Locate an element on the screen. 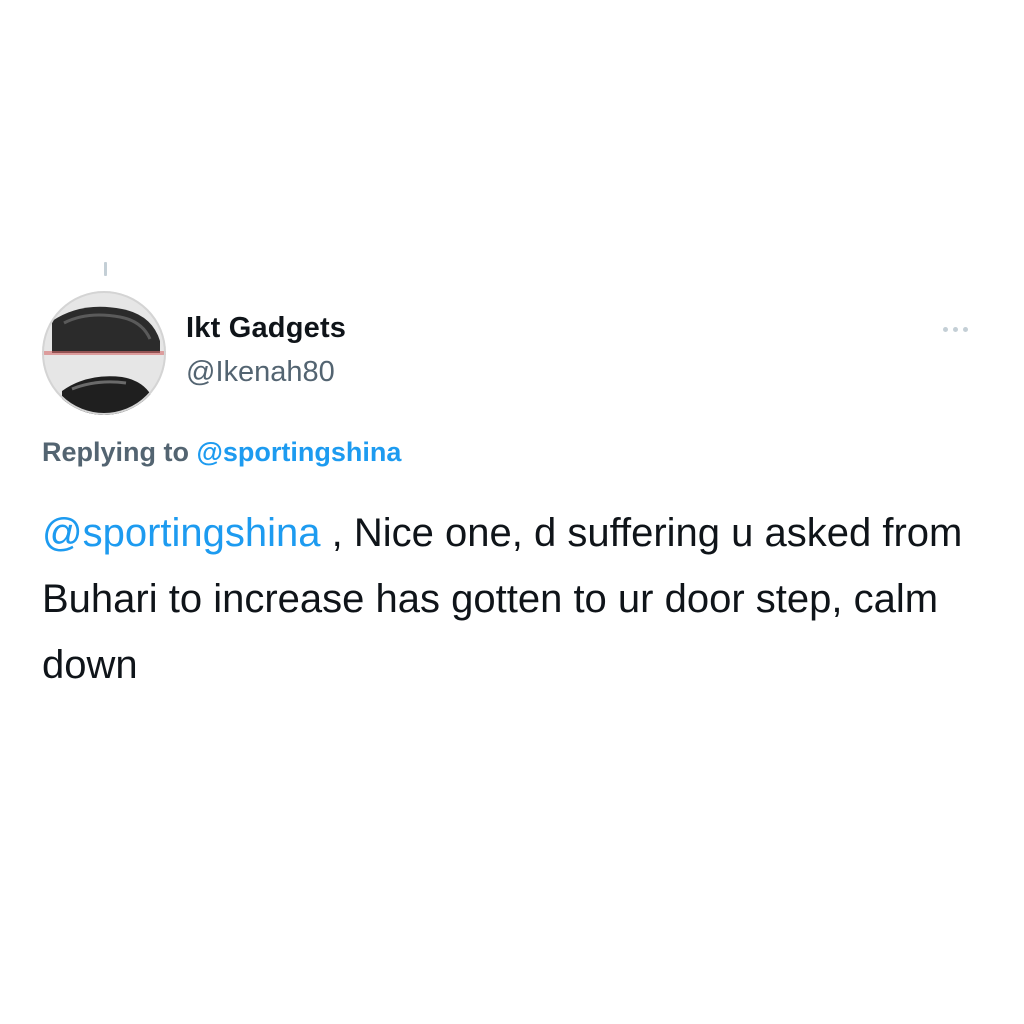  author-display-name: Ikt Gadgets is located at coordinates (266, 328).